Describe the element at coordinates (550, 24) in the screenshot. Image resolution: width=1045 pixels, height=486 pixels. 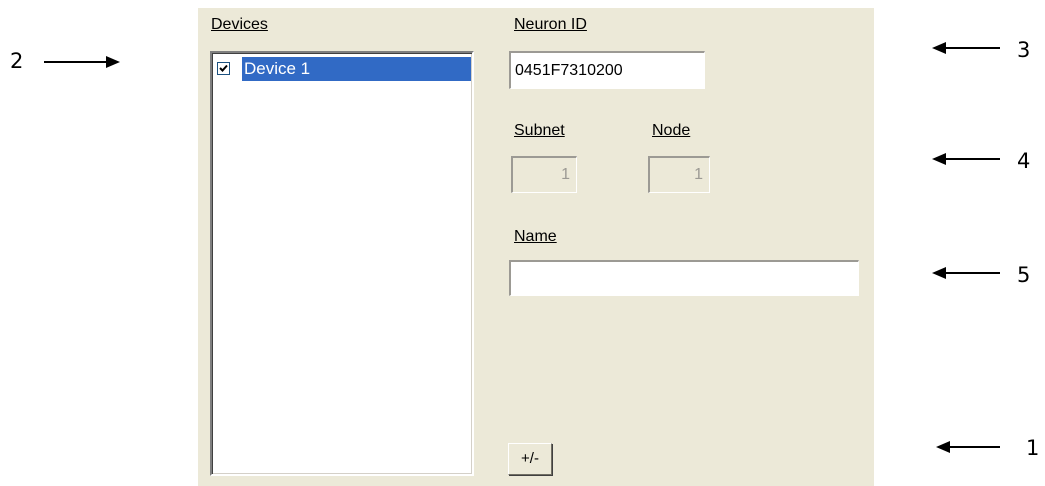
I see `neuron-id-label: Neuron ID` at that location.